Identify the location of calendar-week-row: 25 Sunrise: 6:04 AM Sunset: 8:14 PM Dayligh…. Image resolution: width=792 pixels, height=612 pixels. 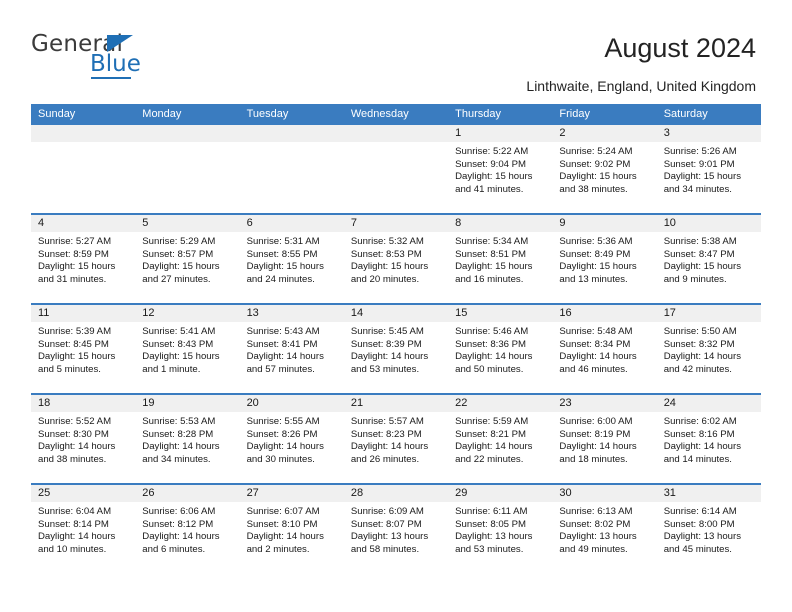
(396, 528).